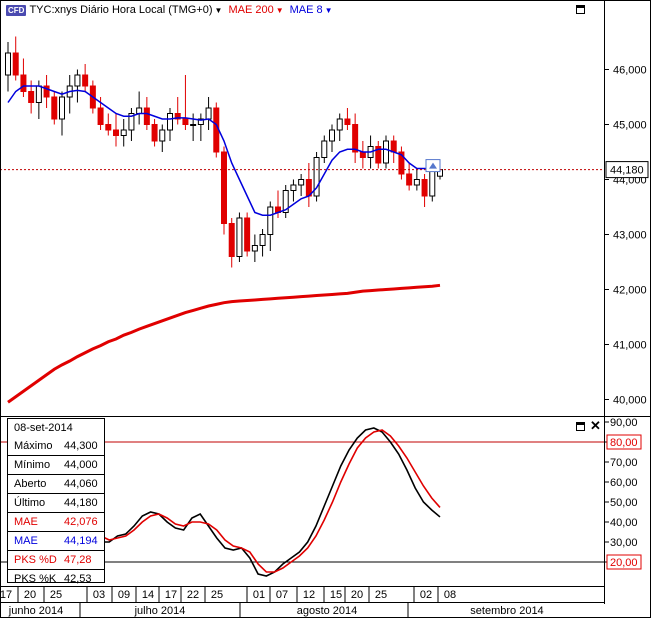 The height and width of the screenshot is (618, 651). Describe the element at coordinates (193, 595) in the screenshot. I see `day-tick-label: 22` at that location.